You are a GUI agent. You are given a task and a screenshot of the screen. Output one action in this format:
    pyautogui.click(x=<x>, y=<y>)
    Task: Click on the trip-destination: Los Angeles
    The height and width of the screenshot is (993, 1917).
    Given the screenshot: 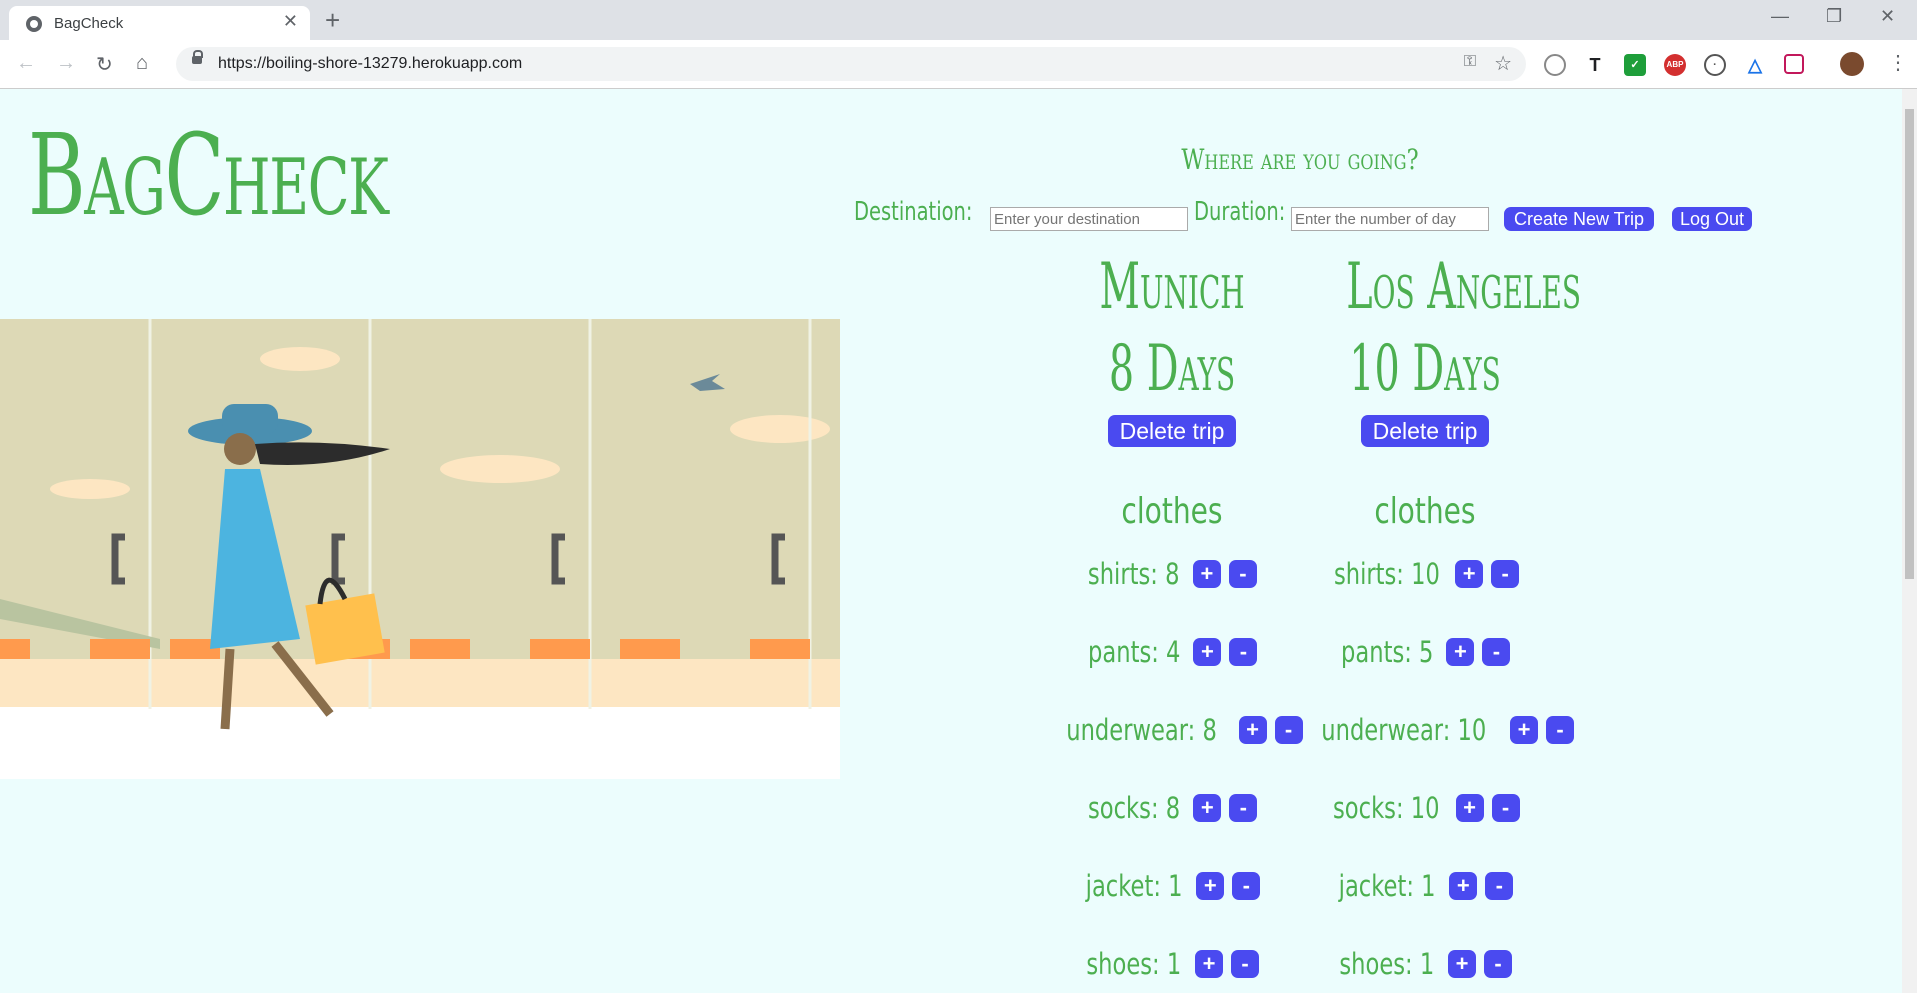 What is the action you would take?
    pyautogui.click(x=1463, y=287)
    